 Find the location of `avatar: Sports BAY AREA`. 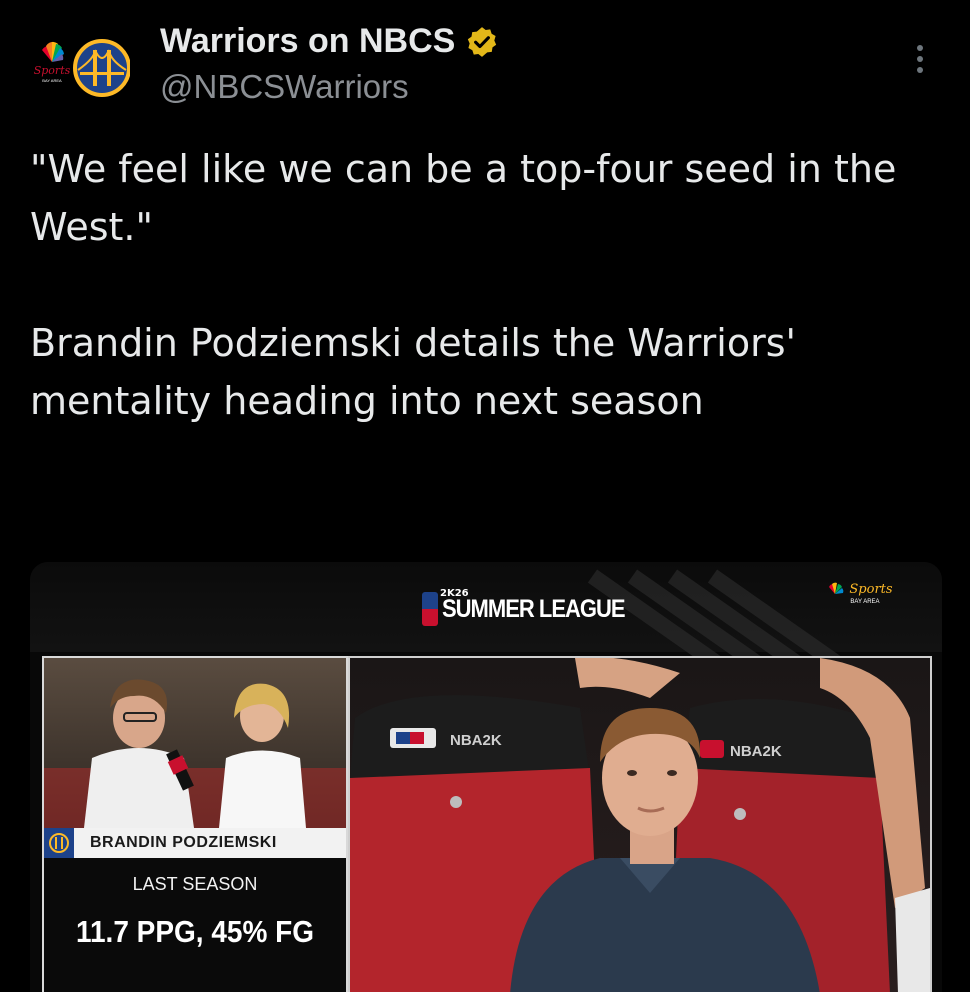

avatar: Sports BAY AREA is located at coordinates (80, 68).